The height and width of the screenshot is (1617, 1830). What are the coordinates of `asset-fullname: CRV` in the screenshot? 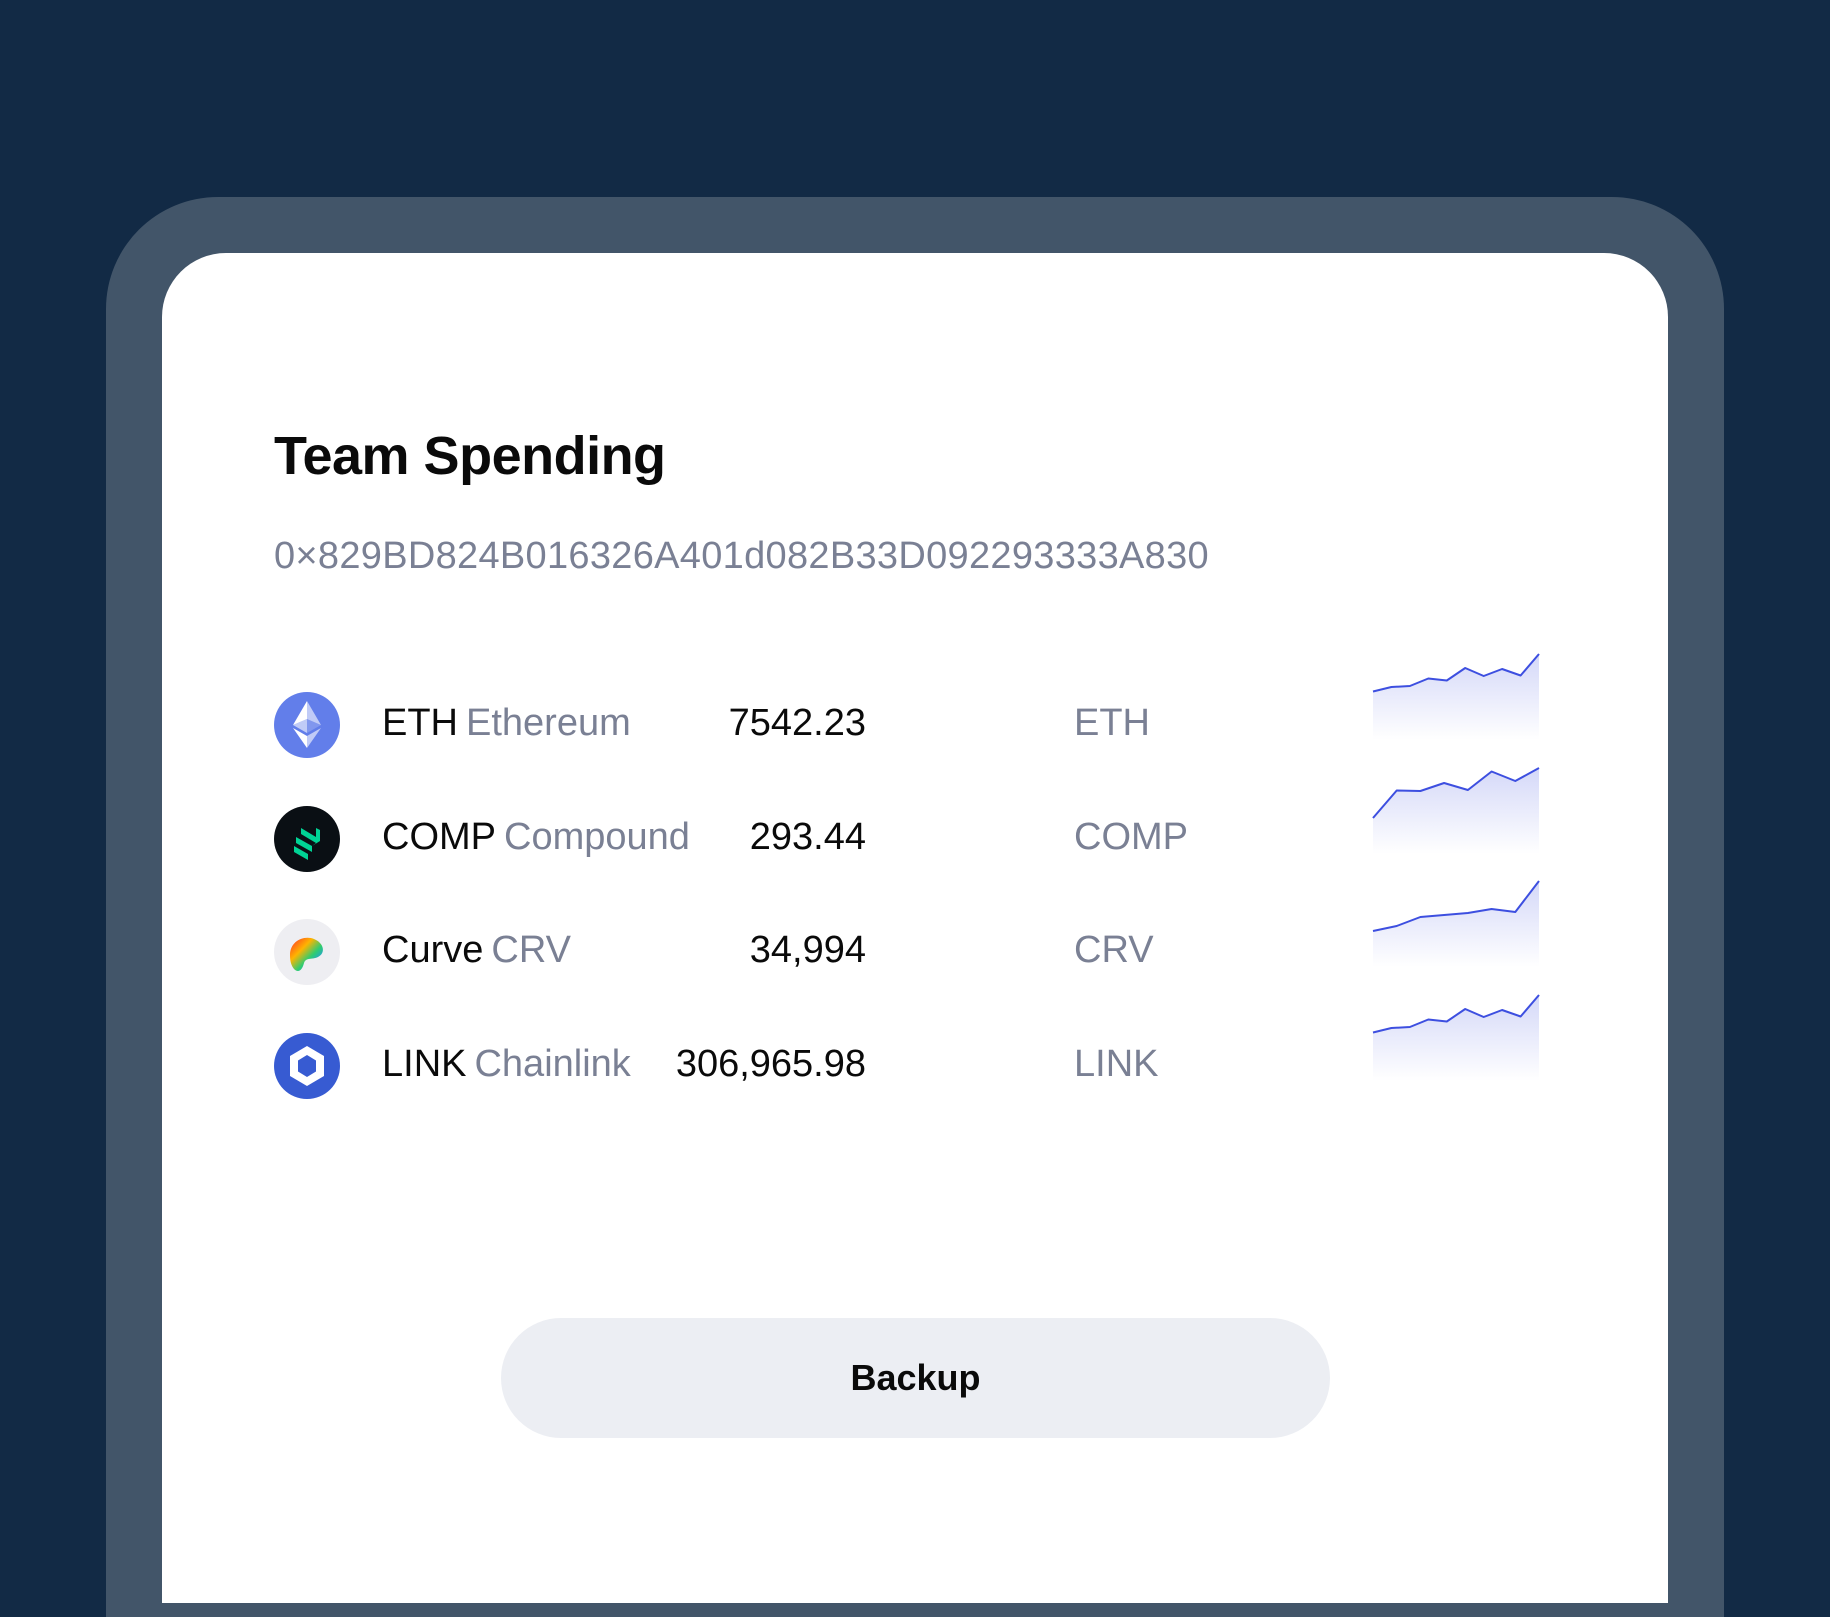 It's located at (531, 950).